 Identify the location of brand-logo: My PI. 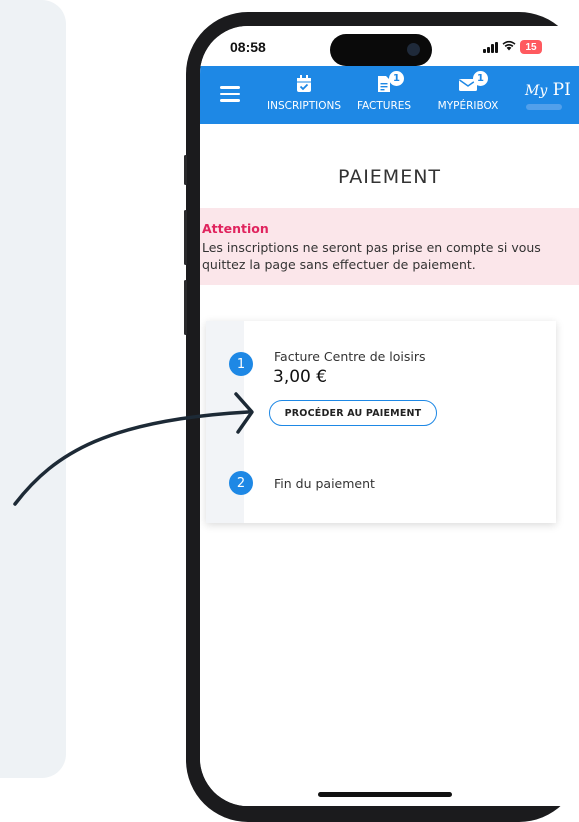
(548, 90).